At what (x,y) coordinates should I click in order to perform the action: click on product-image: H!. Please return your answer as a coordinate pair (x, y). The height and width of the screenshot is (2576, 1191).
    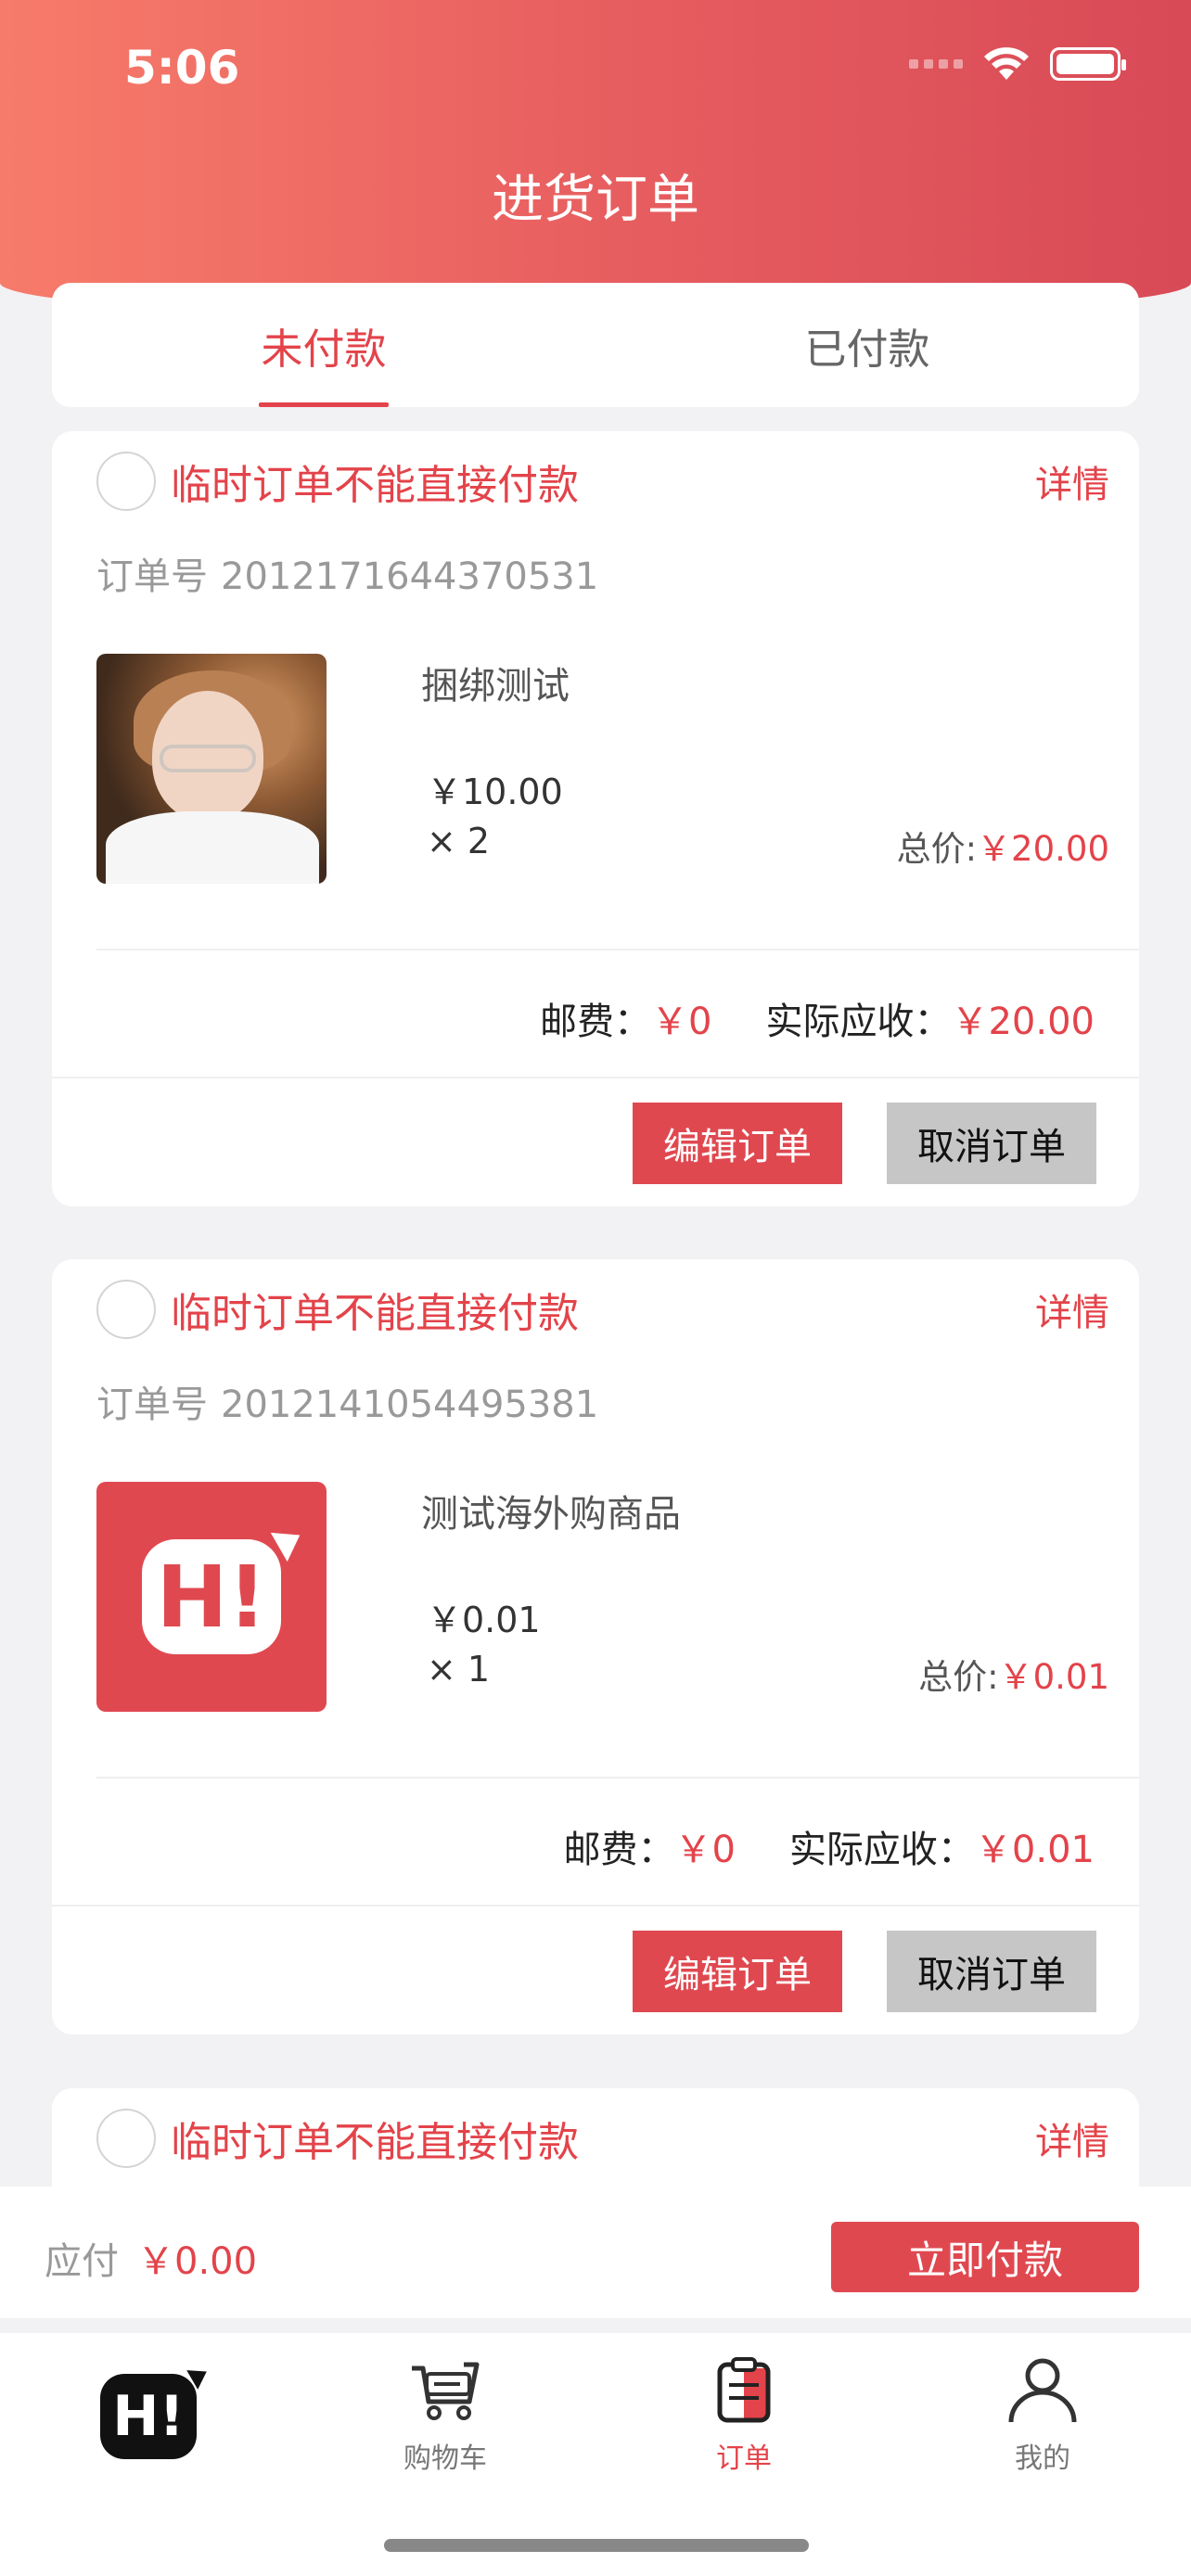
    Looking at the image, I should click on (211, 1597).